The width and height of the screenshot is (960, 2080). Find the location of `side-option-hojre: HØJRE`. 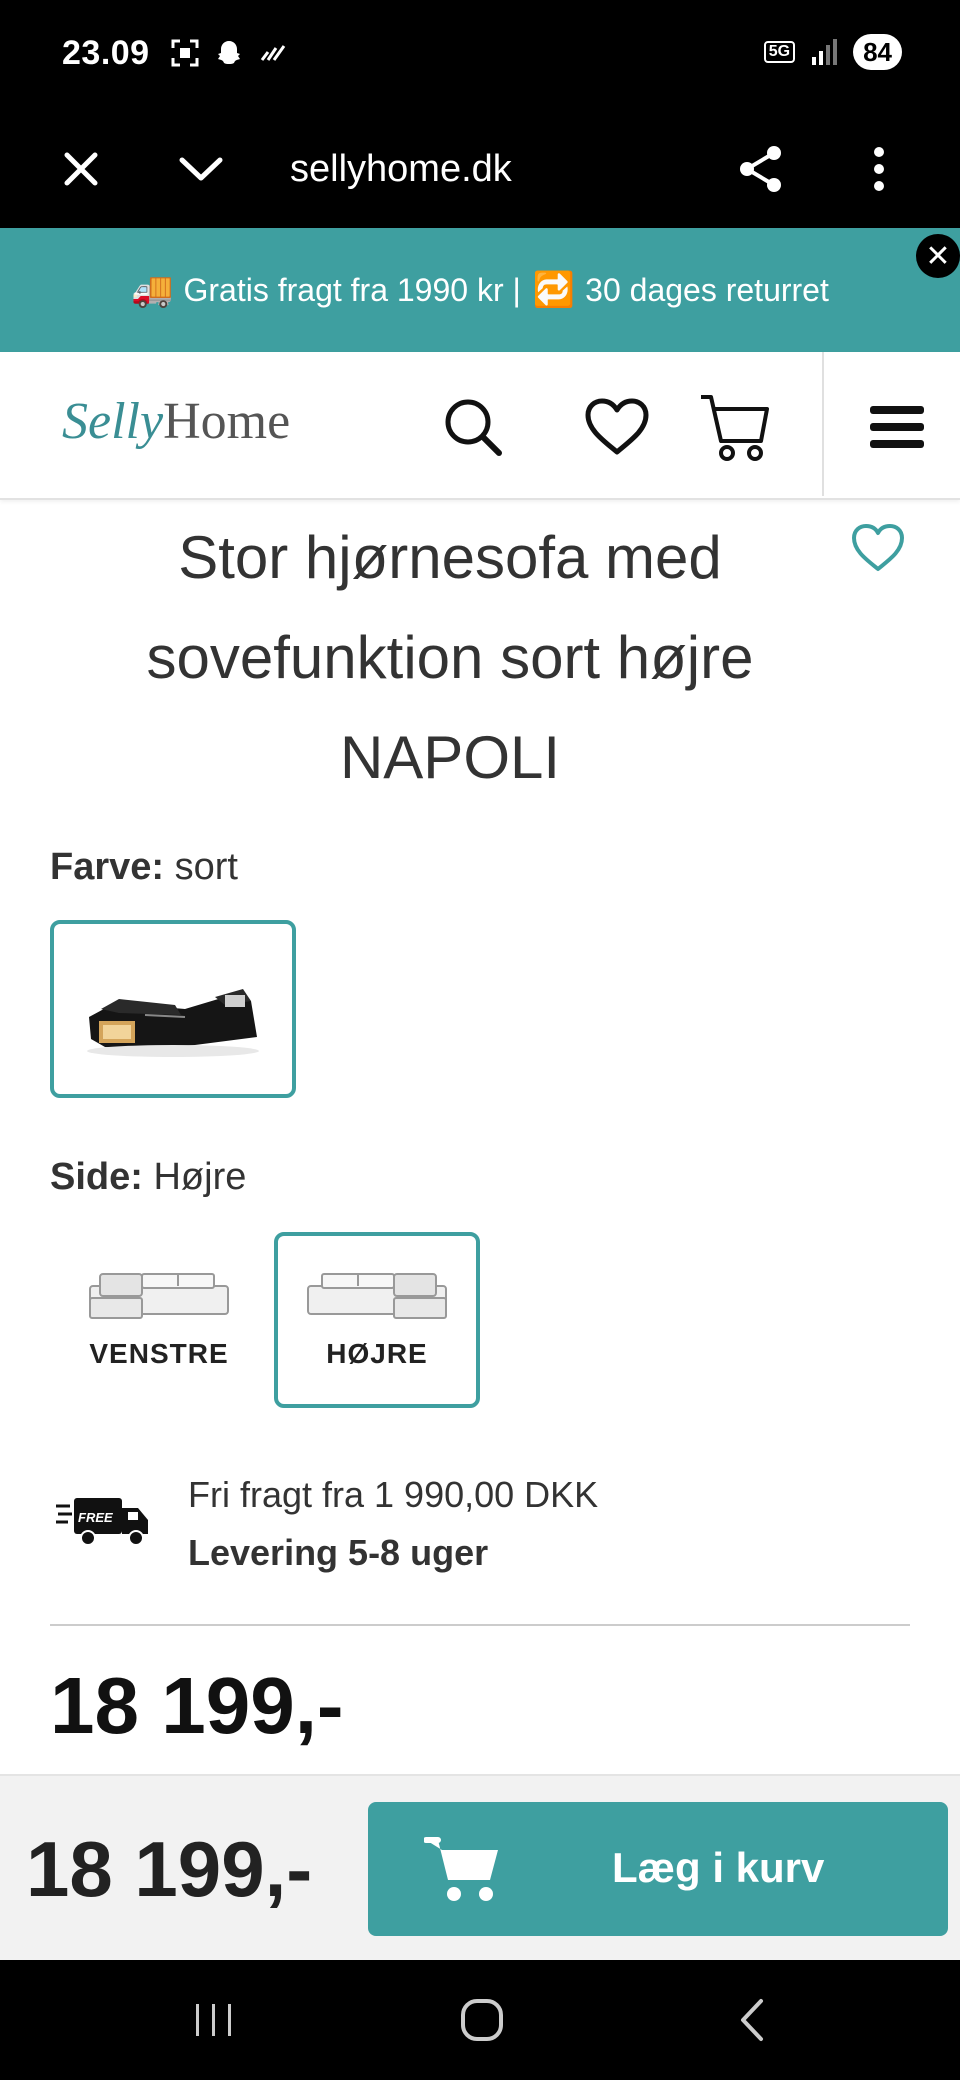

side-option-hojre: HØJRE is located at coordinates (377, 1320).